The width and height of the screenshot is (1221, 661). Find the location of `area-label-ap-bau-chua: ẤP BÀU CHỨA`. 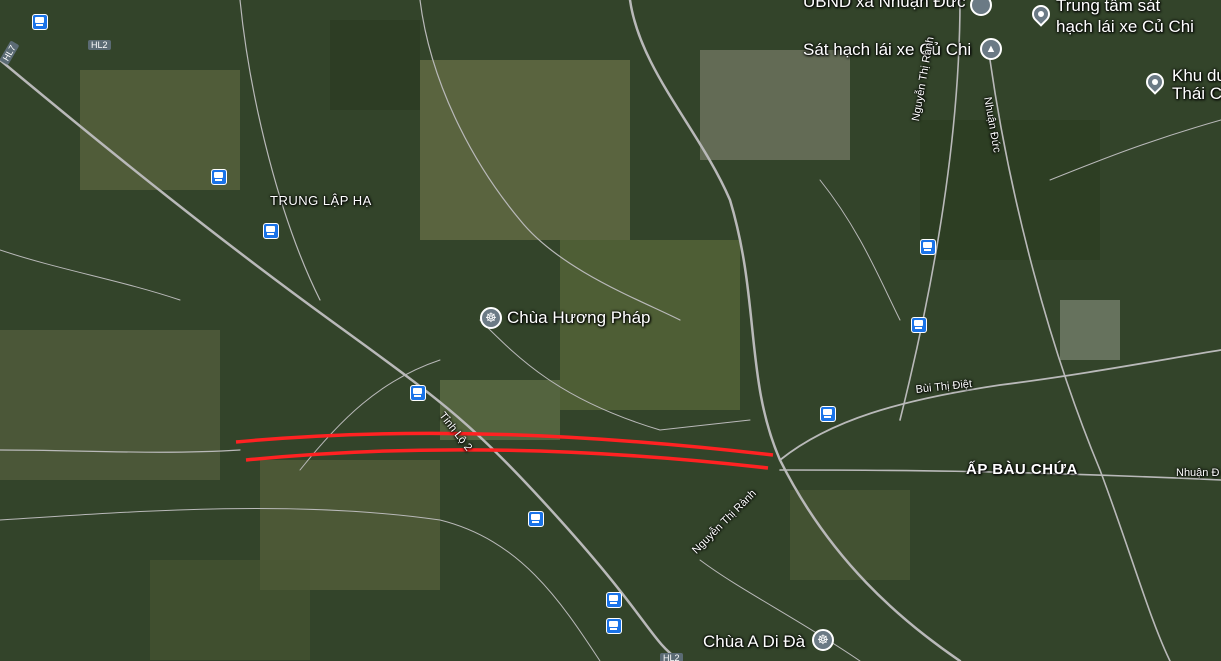

area-label-ap-bau-chua: ẤP BÀU CHỨA is located at coordinates (1022, 469).